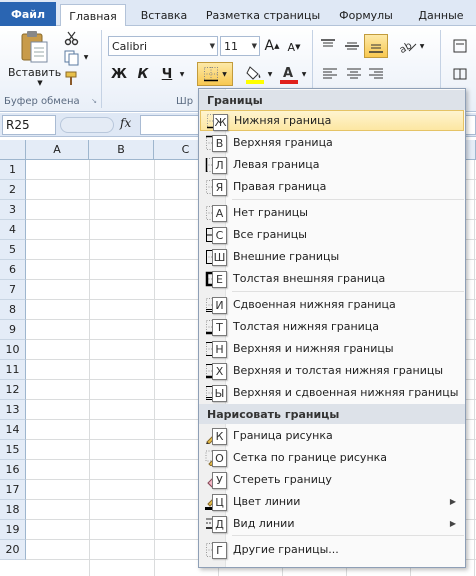 The width and height of the screenshot is (476, 576). Describe the element at coordinates (270, 234) in the screenshot. I see `menu-item-label: Все границы` at that location.